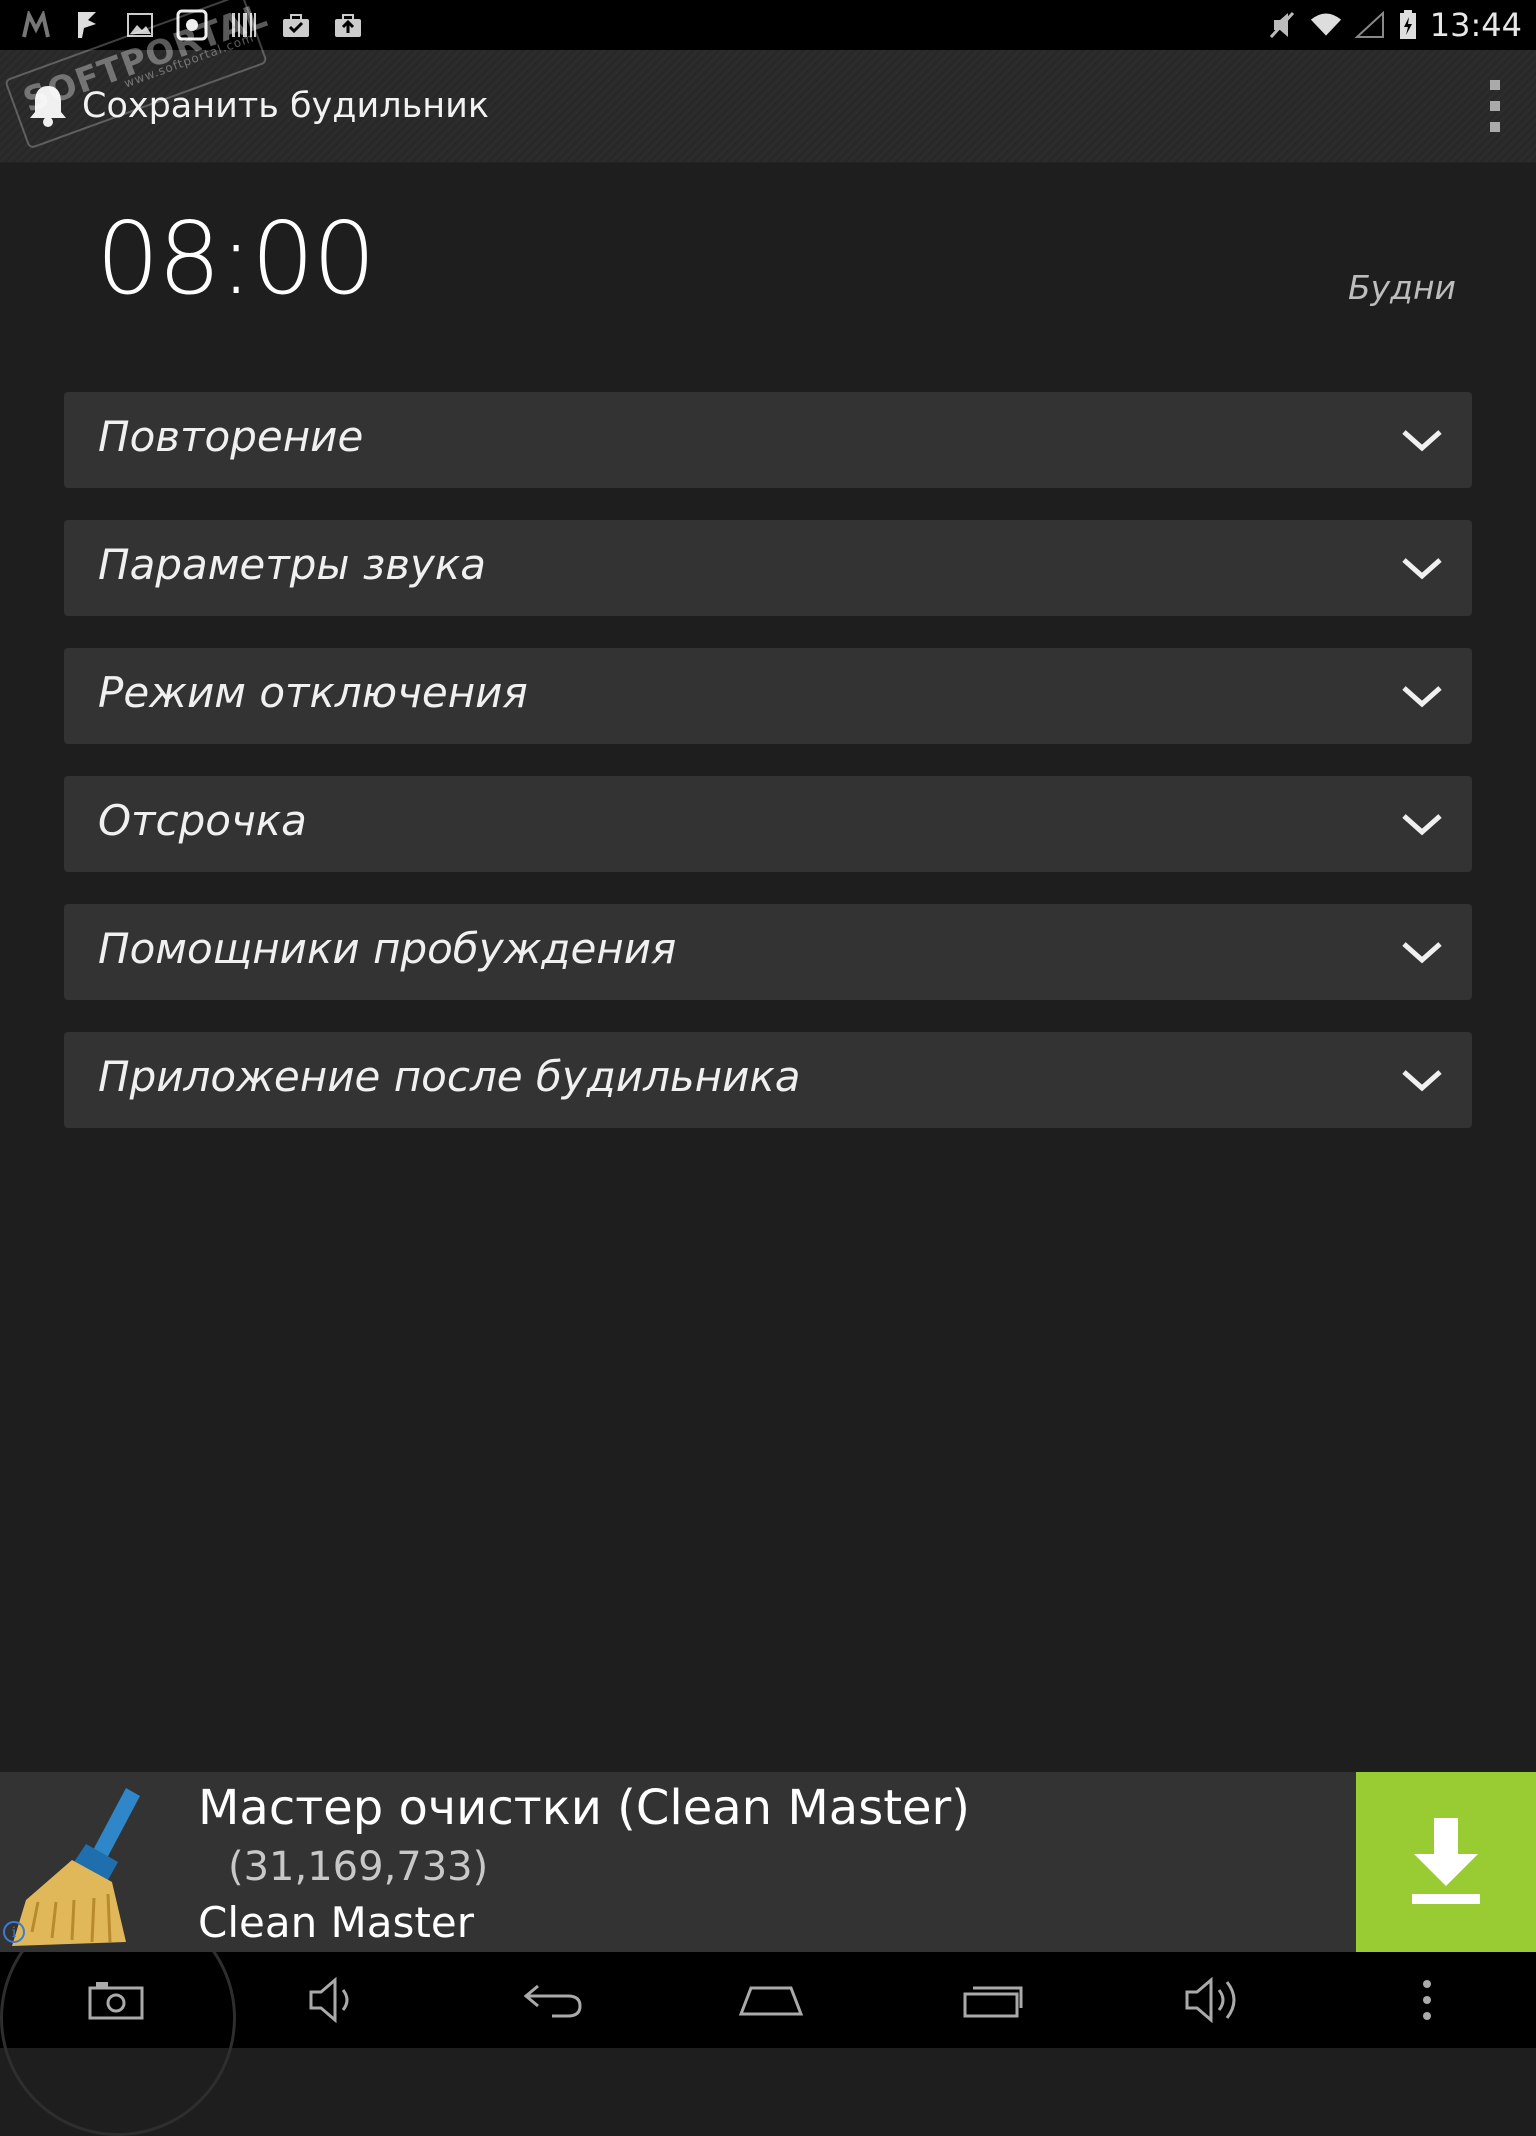 The height and width of the screenshot is (2136, 1536). What do you see at coordinates (358, 1867) in the screenshot?
I see `ad-rating-count: (31,169,733)` at bounding box center [358, 1867].